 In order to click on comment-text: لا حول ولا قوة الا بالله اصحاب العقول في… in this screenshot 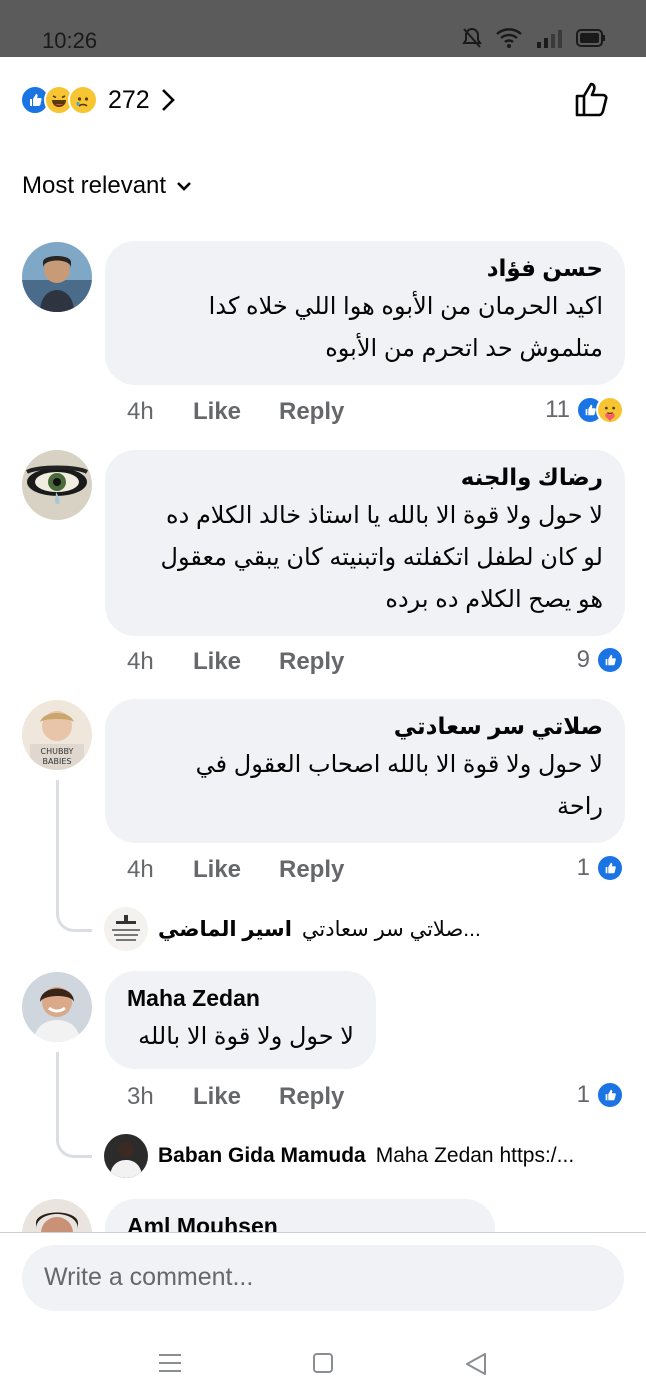, I will do `click(365, 786)`.